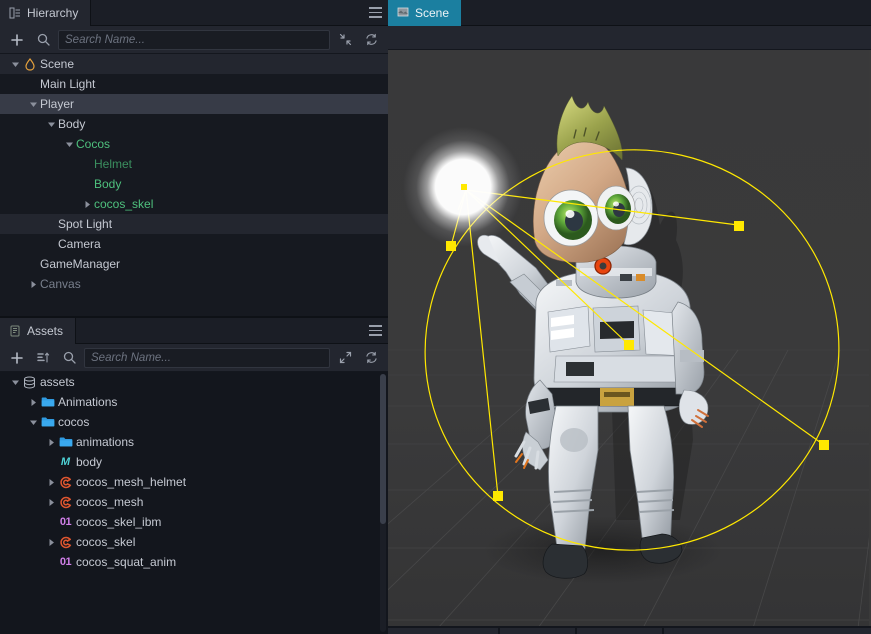  Describe the element at coordinates (194, 164) in the screenshot. I see `tree-row-helmet: Helmet` at that location.